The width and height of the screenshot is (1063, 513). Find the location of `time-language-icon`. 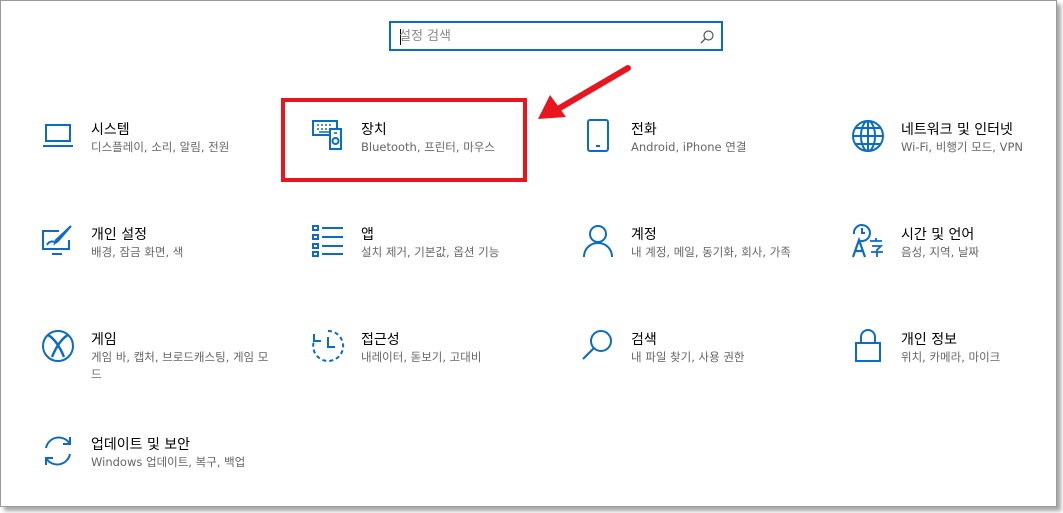

time-language-icon is located at coordinates (868, 241).